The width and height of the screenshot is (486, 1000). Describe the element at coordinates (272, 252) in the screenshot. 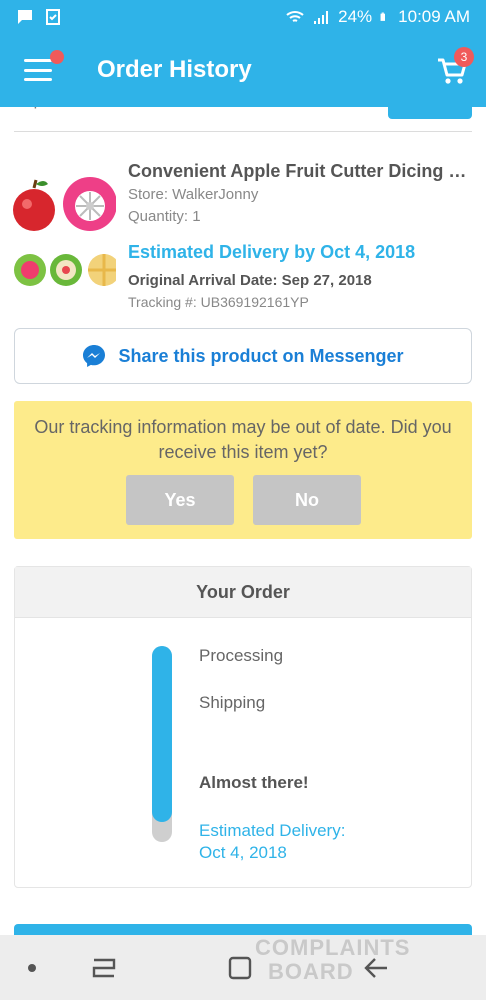

I see `estimated-delivery: Estimated Delivery by Oct 4, 2018` at that location.